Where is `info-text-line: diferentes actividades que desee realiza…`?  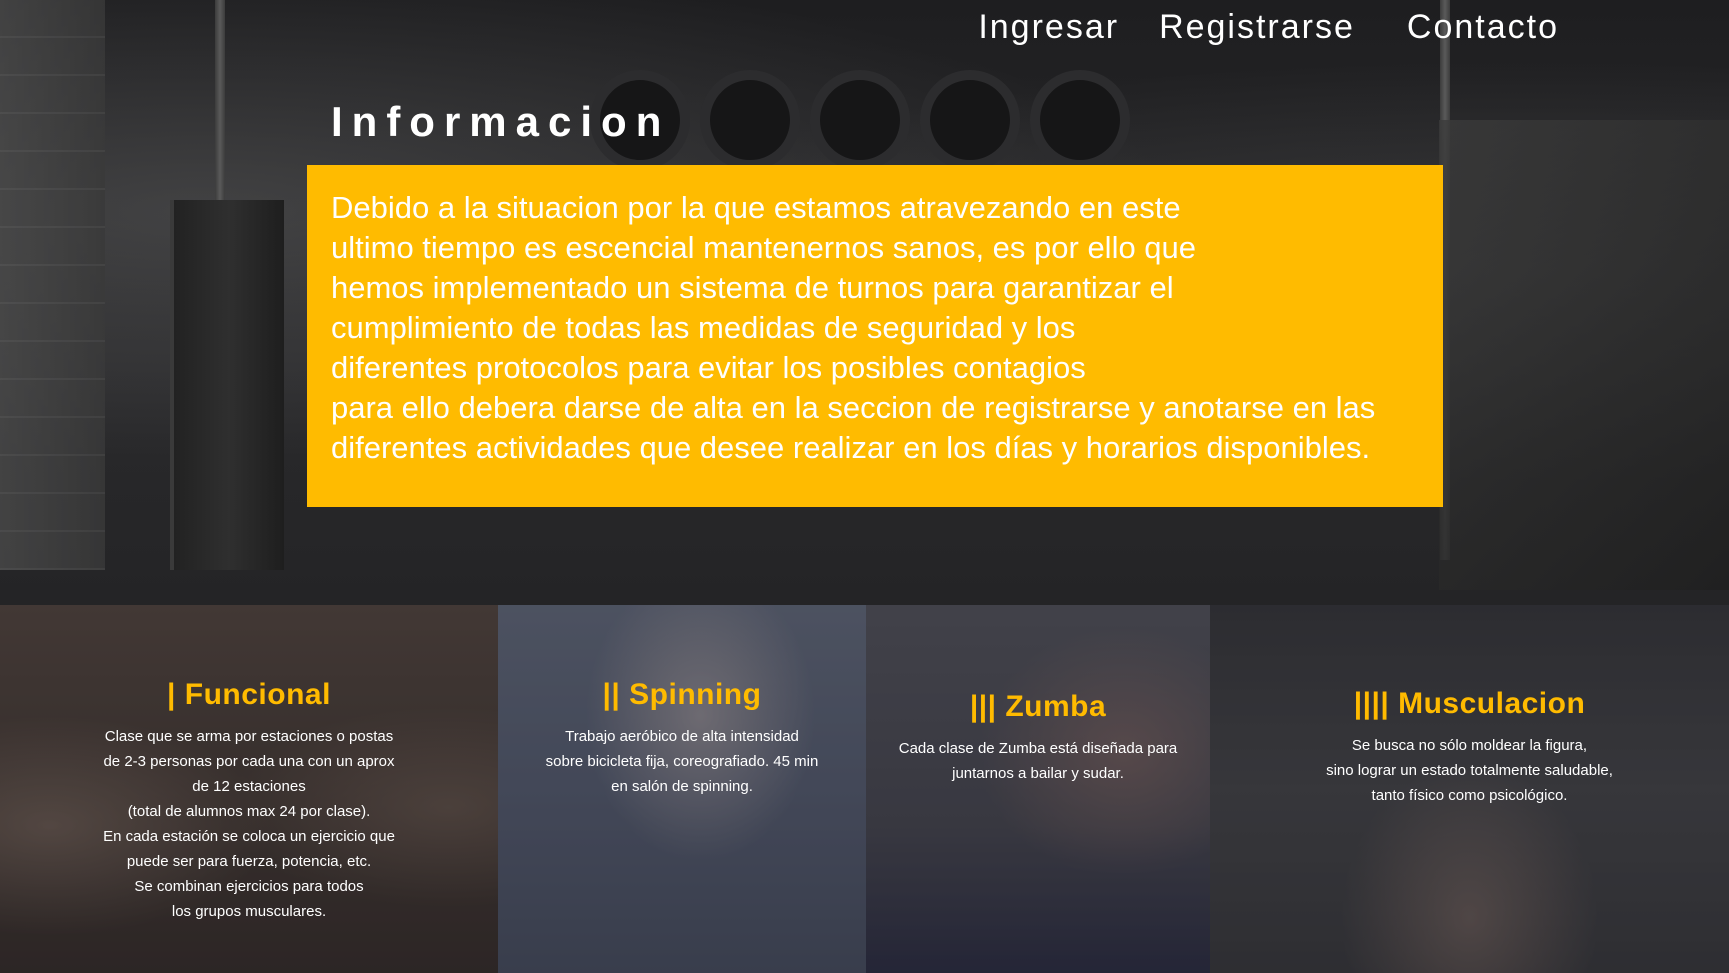
info-text-line: diferentes actividades que desee realiza… is located at coordinates (851, 447).